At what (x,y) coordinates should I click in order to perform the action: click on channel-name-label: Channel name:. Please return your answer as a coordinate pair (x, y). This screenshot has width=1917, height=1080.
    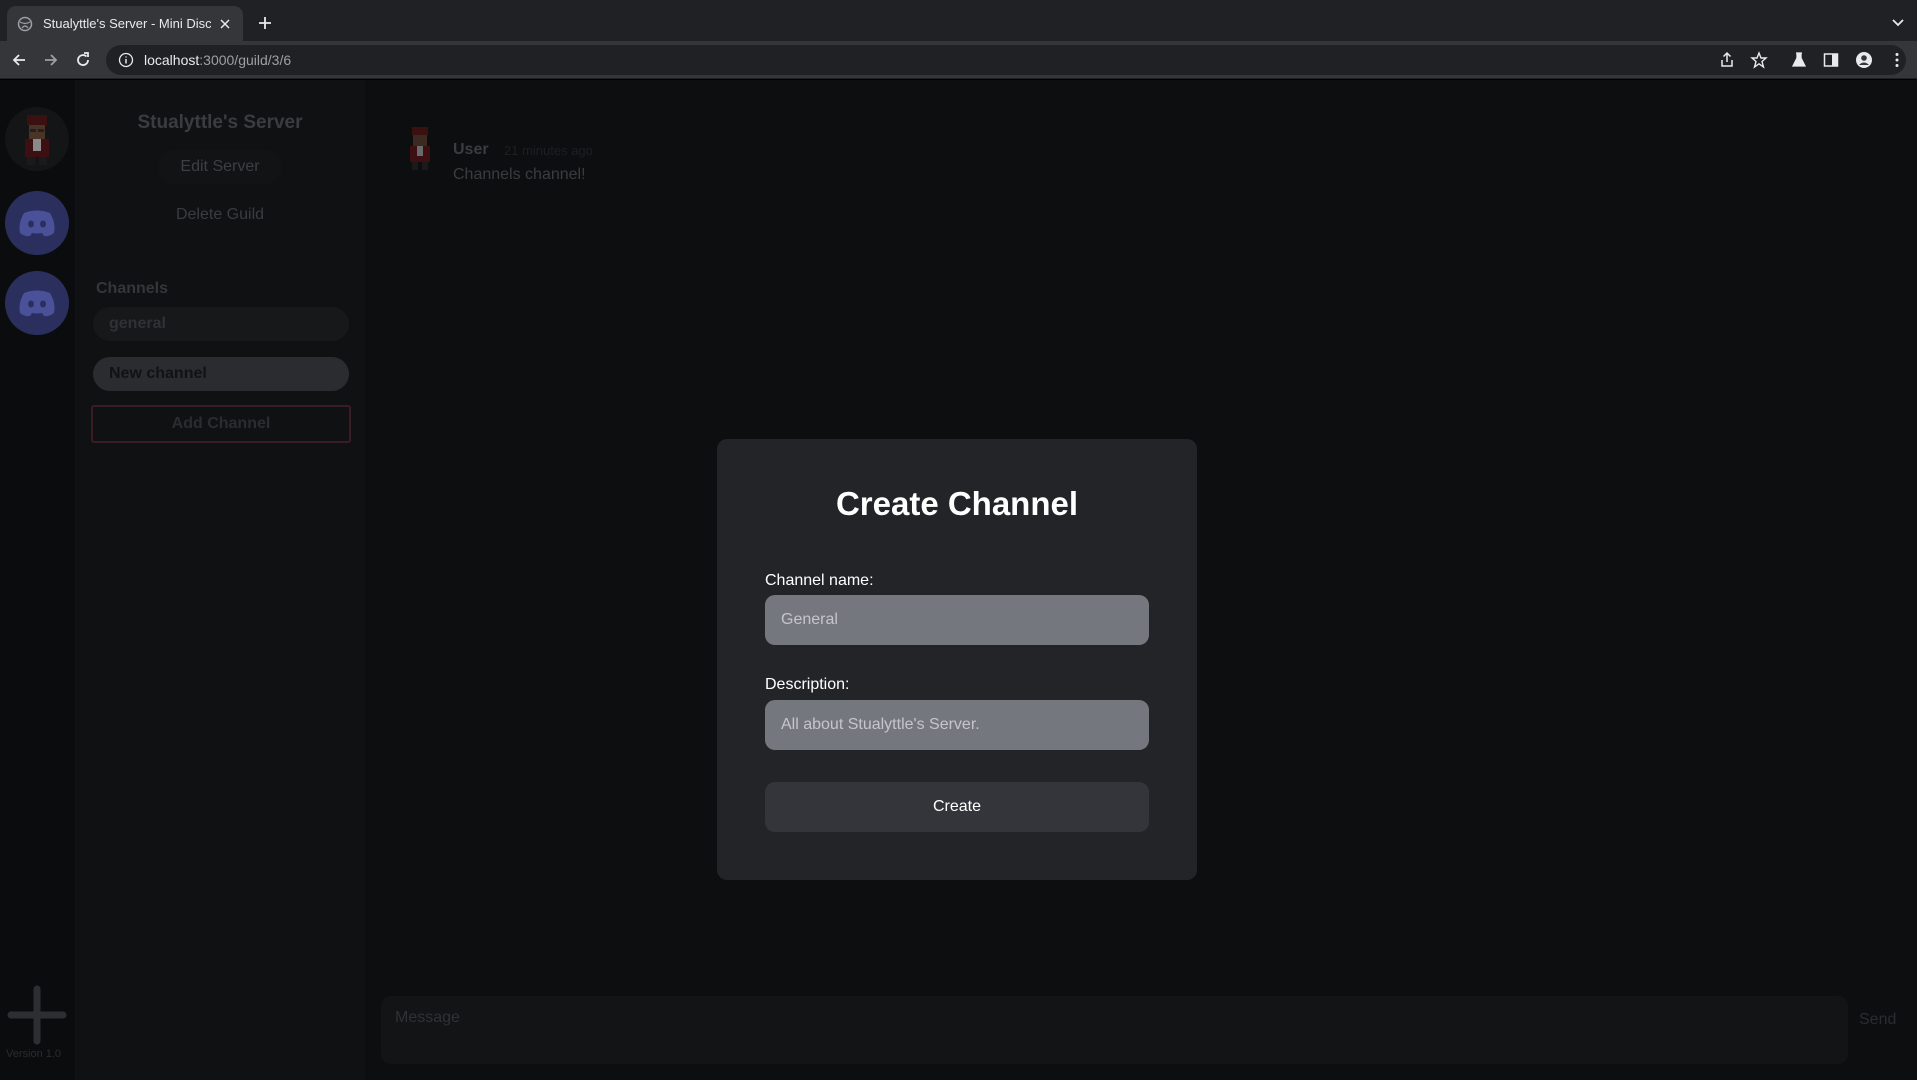
    Looking at the image, I should click on (819, 580).